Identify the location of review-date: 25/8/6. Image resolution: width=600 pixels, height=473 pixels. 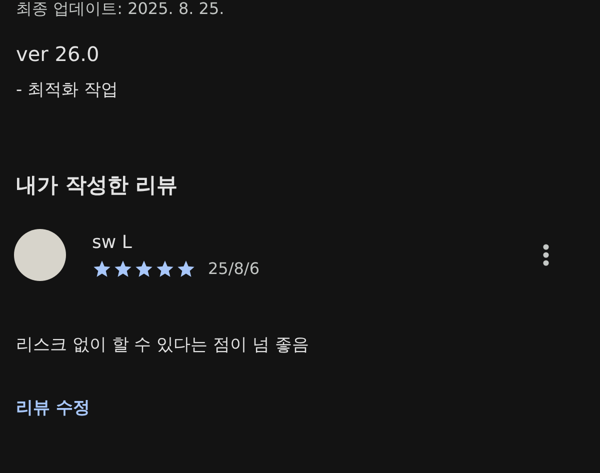
(234, 268).